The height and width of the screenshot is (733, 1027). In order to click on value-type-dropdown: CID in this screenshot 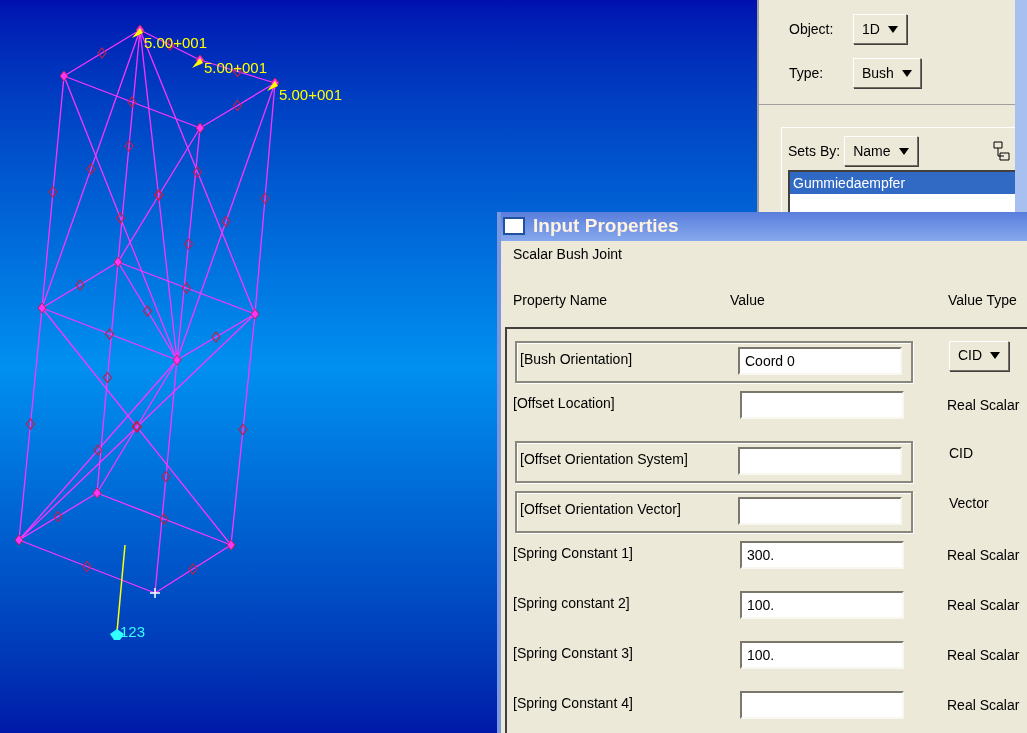, I will do `click(979, 355)`.